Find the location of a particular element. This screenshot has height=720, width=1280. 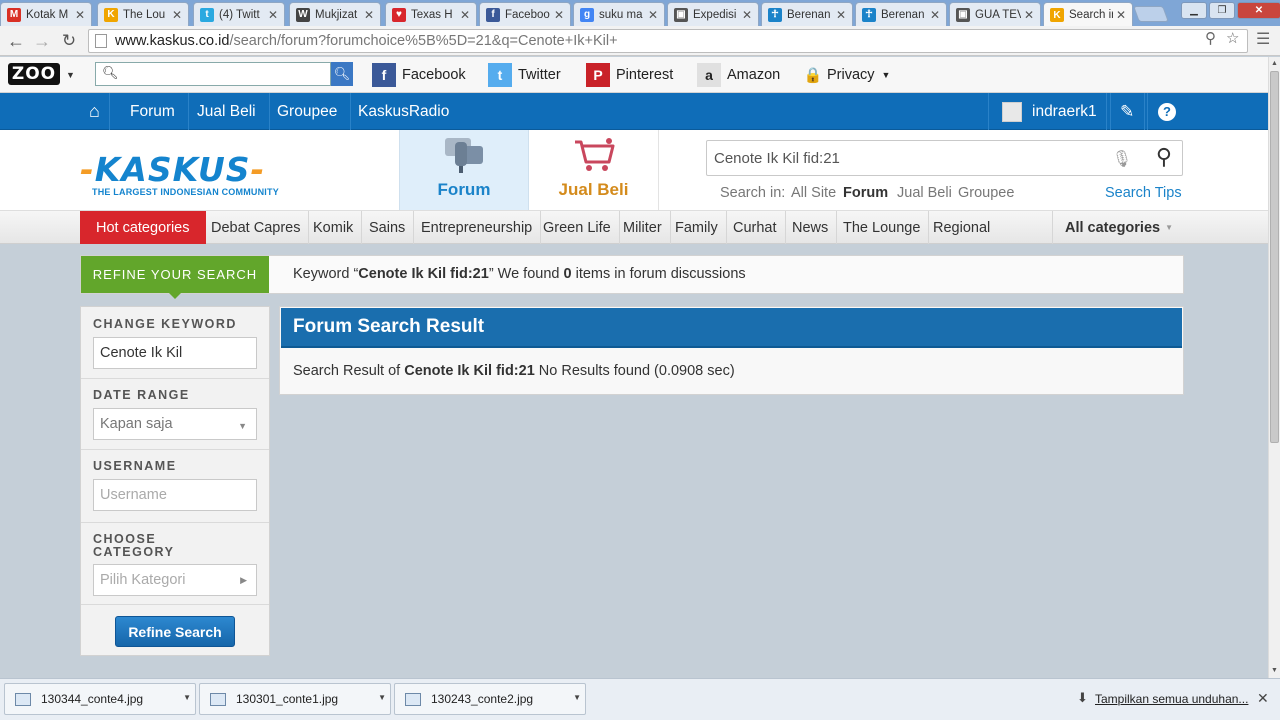

scroll-down-icon: ▼ is located at coordinates (1274, 670).